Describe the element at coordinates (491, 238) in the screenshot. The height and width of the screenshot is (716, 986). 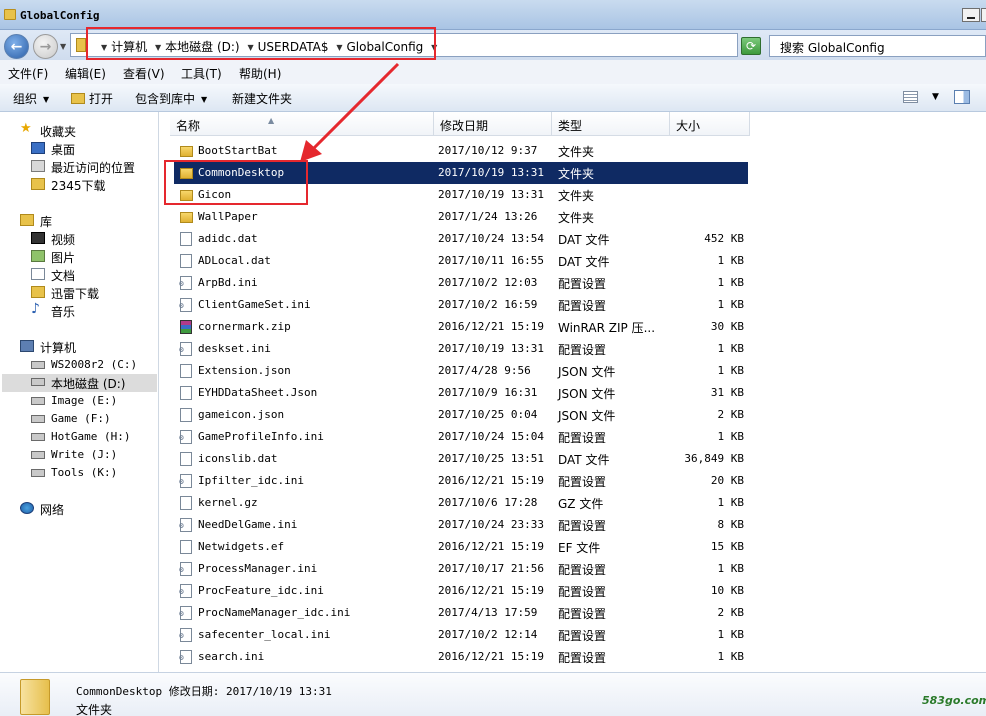
I see `file-date: 2017/10/24 13:54` at that location.